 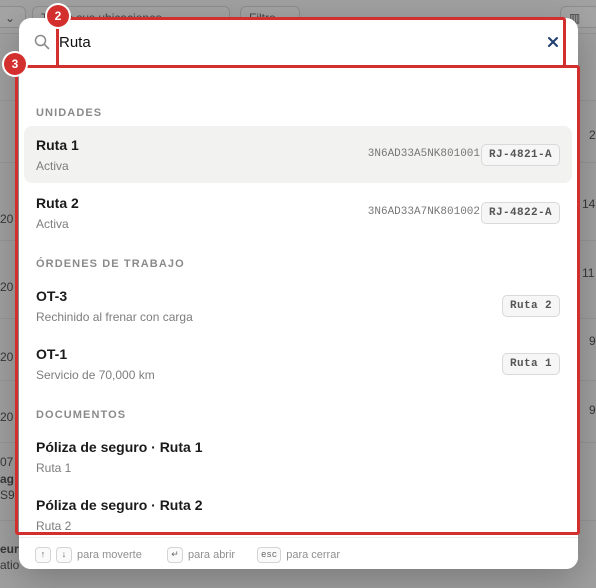 I want to click on result-vin: 3N6AD33A5NK801001, so click(x=423, y=154).